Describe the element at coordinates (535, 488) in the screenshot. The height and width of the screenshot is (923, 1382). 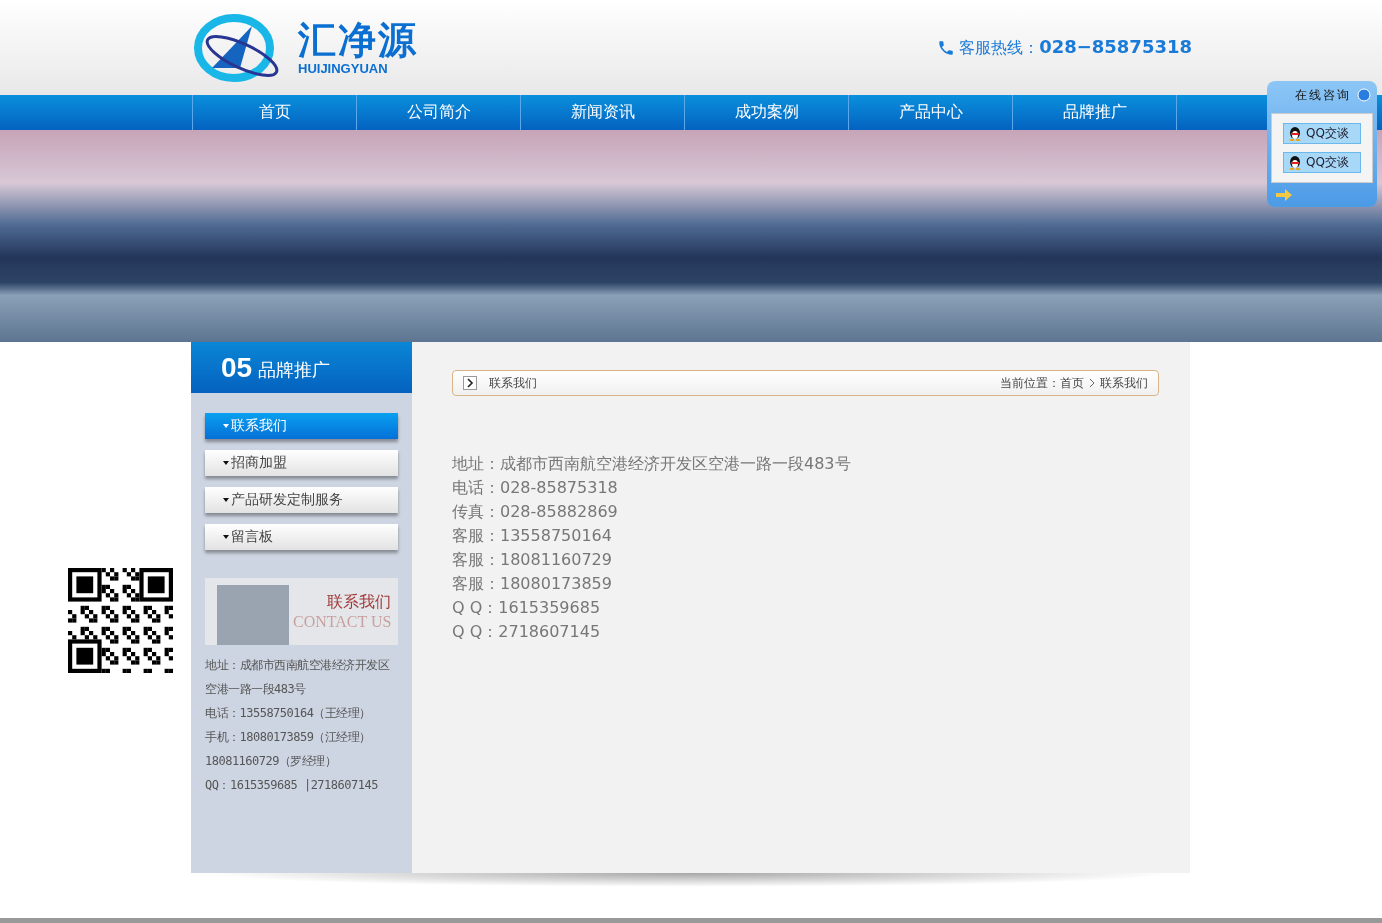
I see `contact-info-line: 电话：028-85875318` at that location.